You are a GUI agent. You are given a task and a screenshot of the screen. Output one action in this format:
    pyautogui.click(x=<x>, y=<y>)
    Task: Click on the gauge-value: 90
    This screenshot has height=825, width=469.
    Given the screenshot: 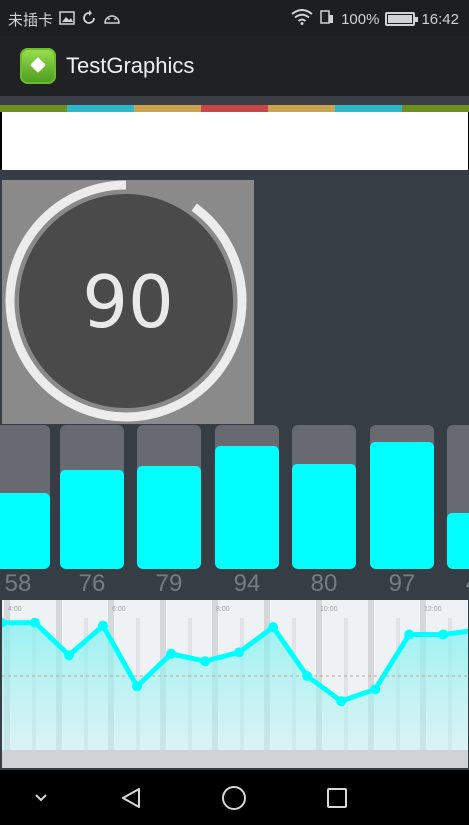 What is the action you would take?
    pyautogui.click(x=128, y=302)
    